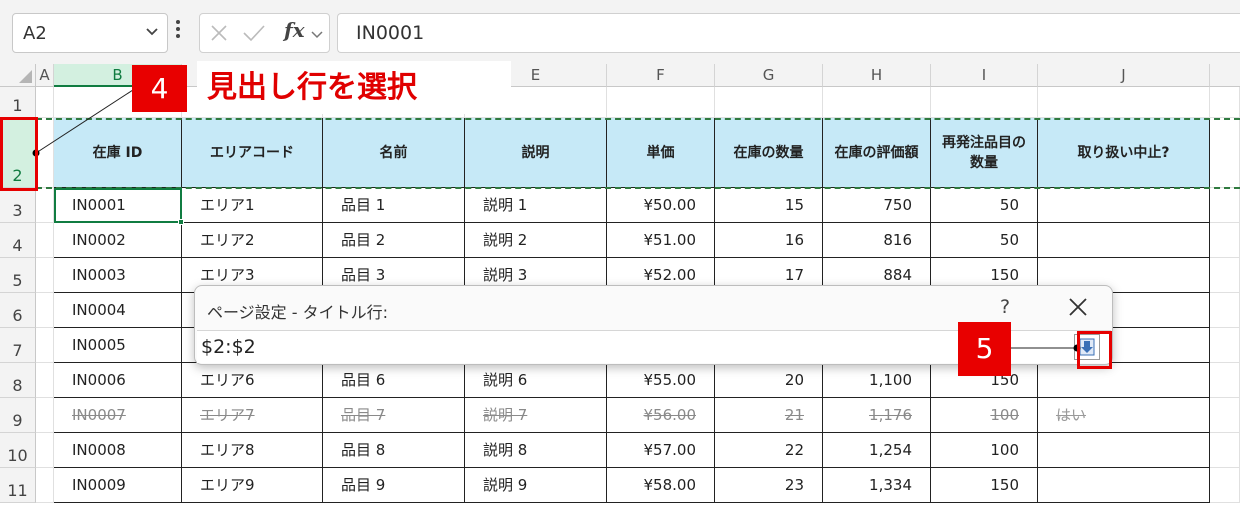  Describe the element at coordinates (252, 380) in the screenshot. I see `table-cell: エリア6` at that location.